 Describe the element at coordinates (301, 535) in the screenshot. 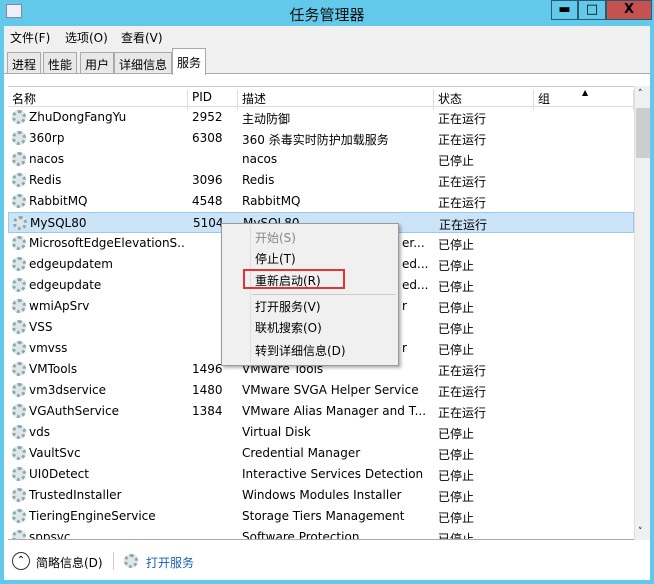

I see `service-description: Software Protection` at that location.